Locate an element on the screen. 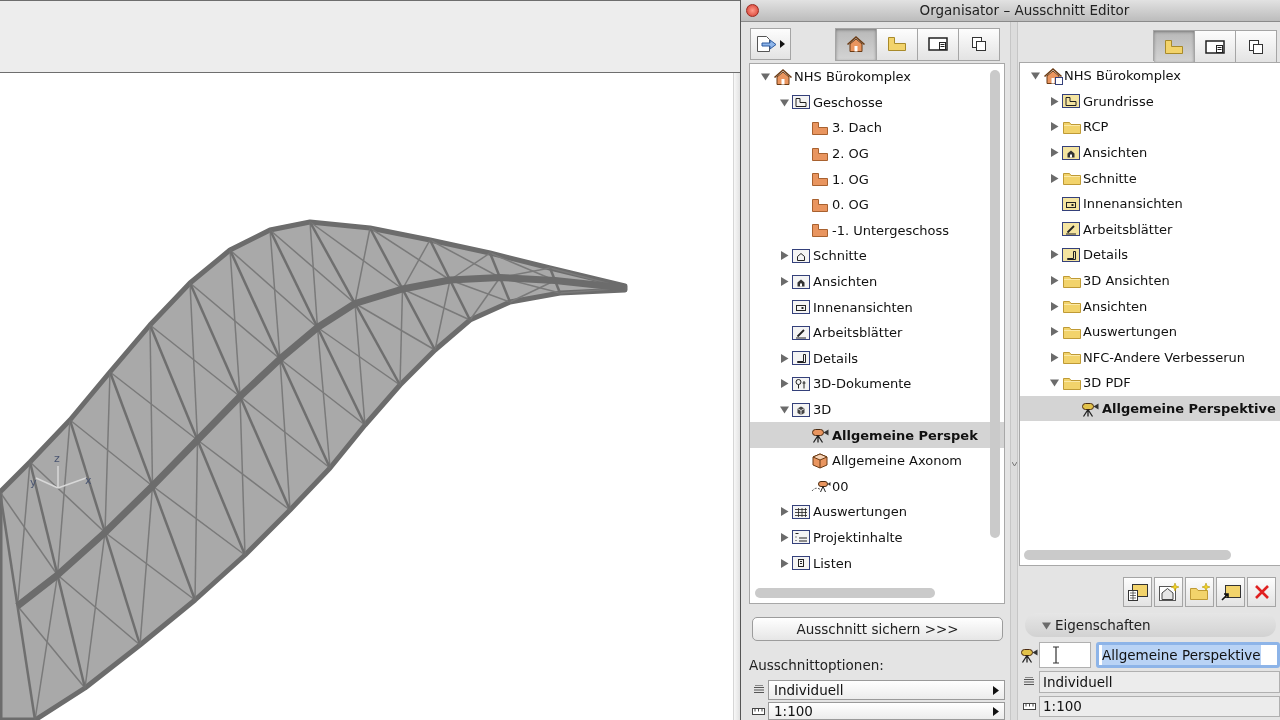 This screenshot has height=720, width=1280. tree-item: -1. Untergeschoss is located at coordinates (877, 230).